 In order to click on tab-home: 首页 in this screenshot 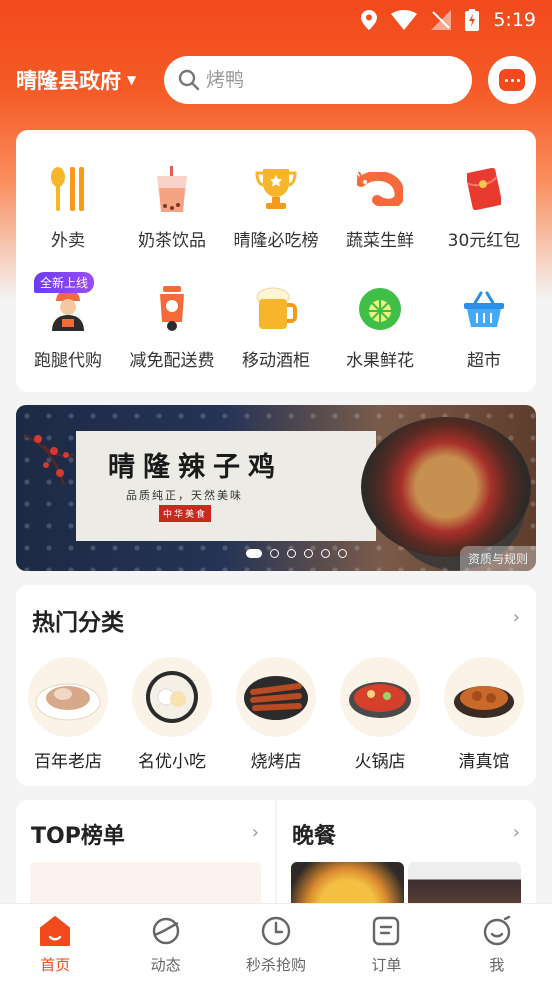, I will do `click(55, 942)`.